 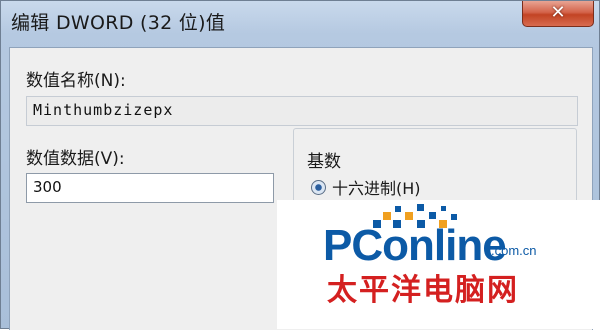 I want to click on watermark-chinese-name: 太平洋电脑网, so click(x=423, y=290).